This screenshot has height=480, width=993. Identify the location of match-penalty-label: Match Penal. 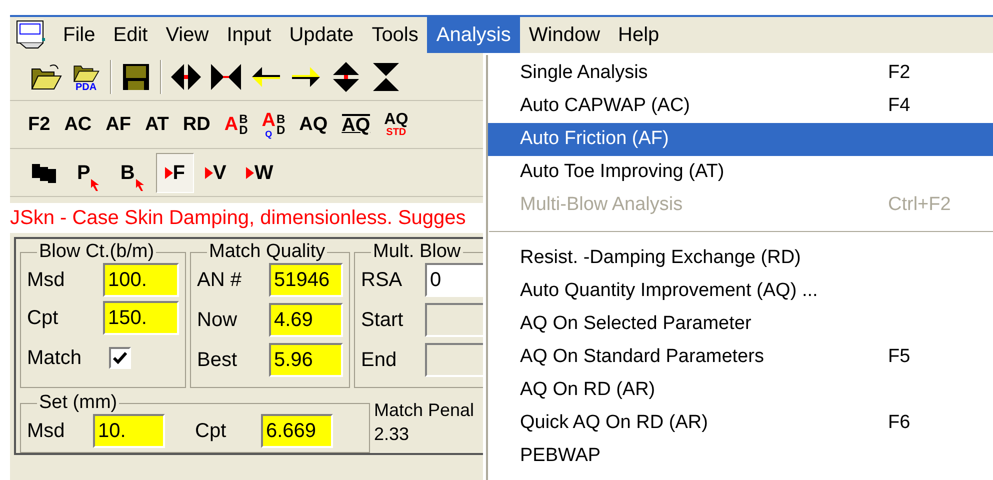
(424, 410).